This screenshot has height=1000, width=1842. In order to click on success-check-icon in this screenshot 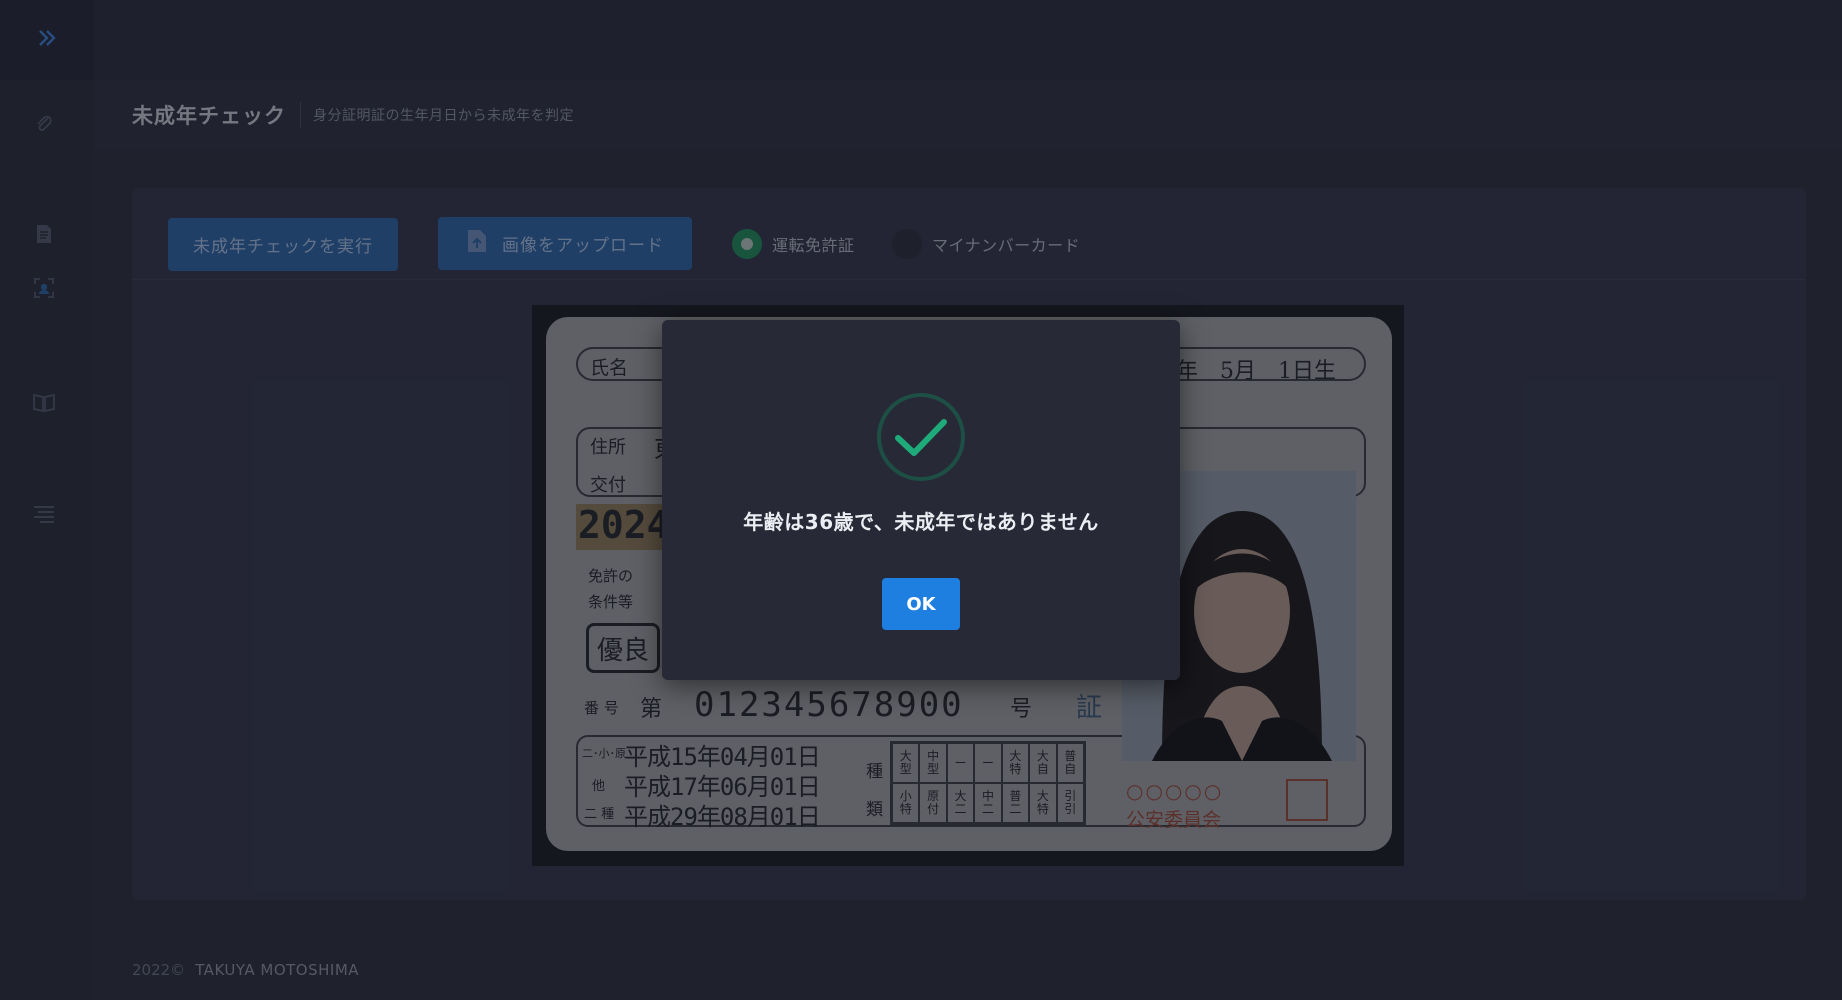, I will do `click(921, 437)`.